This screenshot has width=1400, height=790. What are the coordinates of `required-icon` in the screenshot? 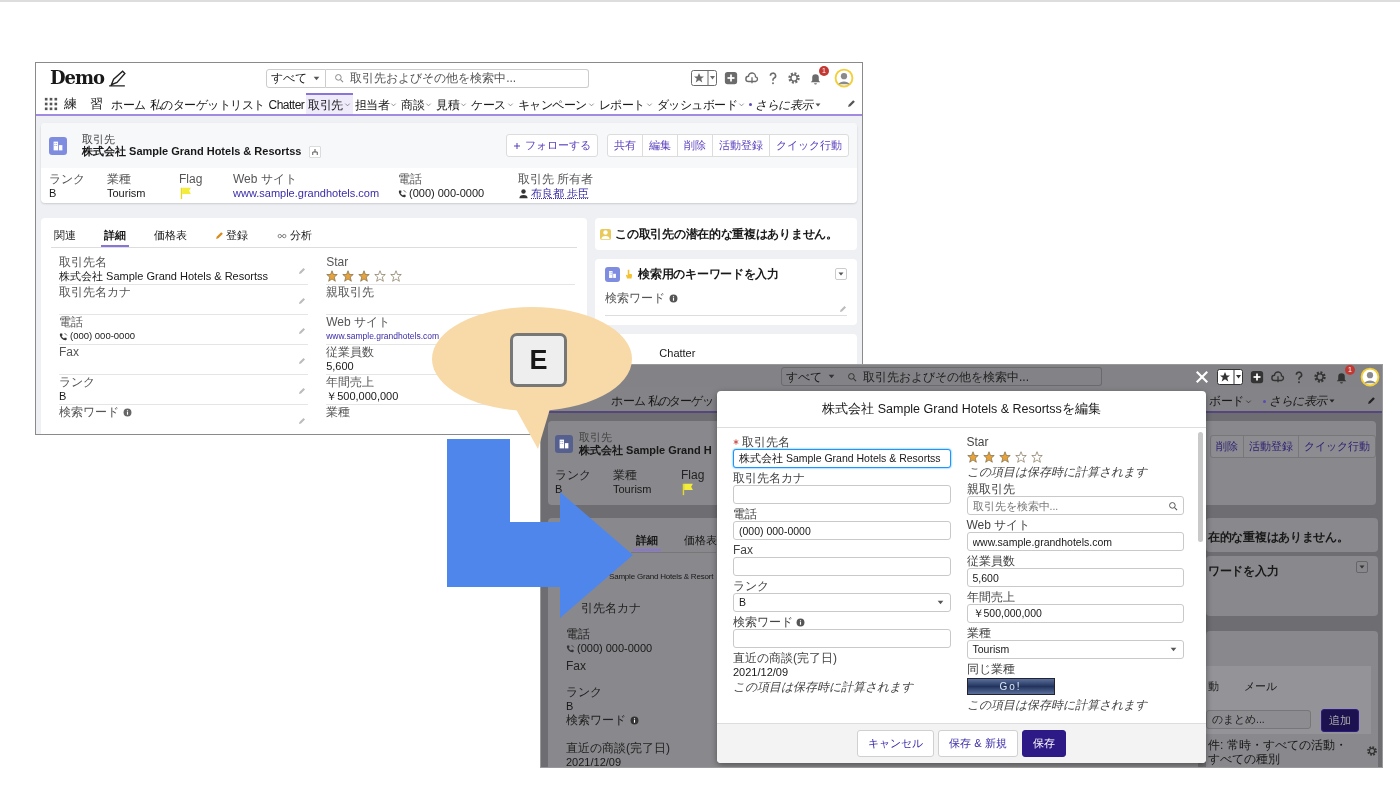 It's located at (736, 442).